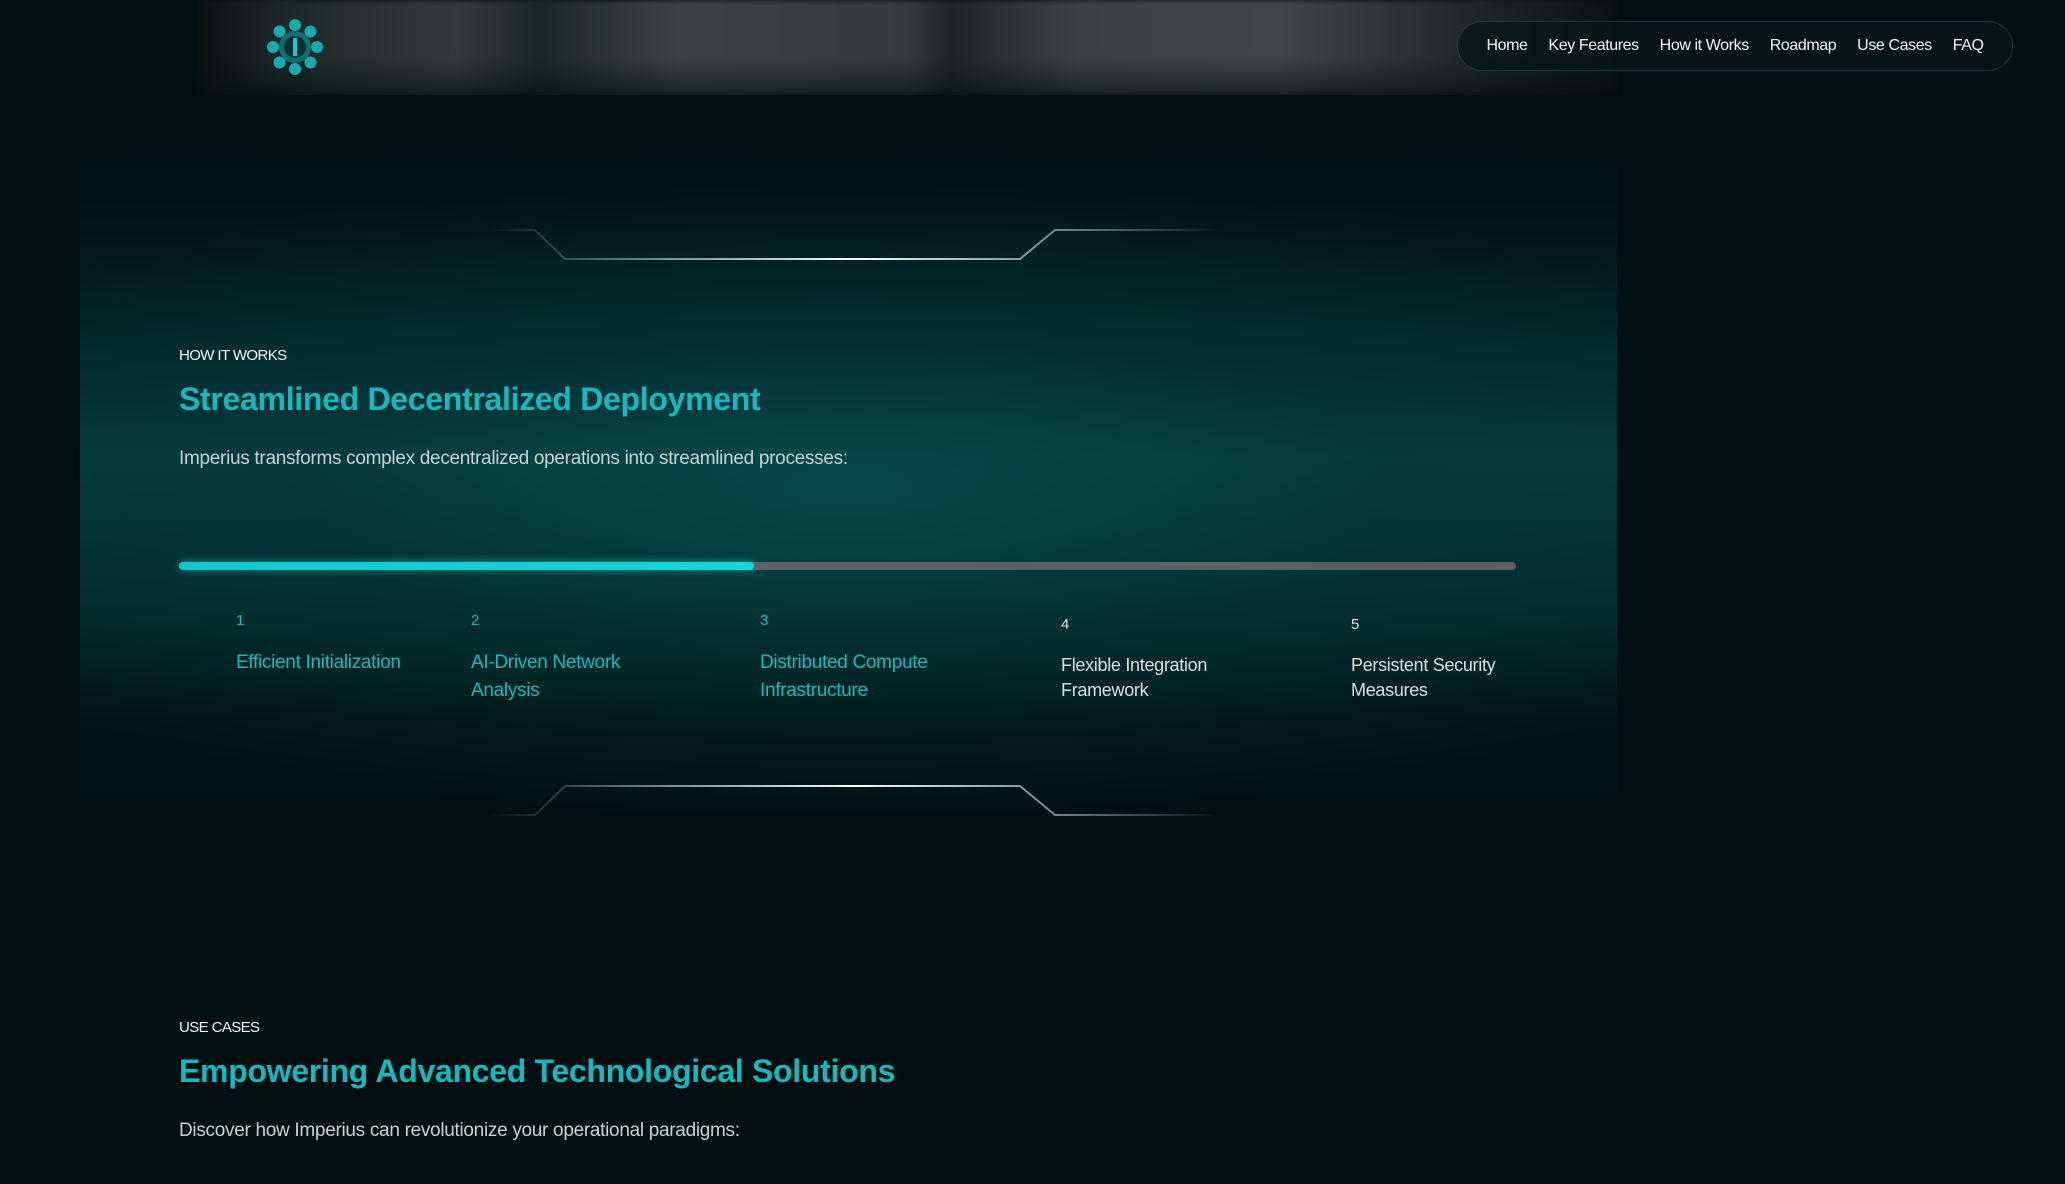 This screenshot has width=2065, height=1184. Describe the element at coordinates (466, 566) in the screenshot. I see `progress-fill` at that location.